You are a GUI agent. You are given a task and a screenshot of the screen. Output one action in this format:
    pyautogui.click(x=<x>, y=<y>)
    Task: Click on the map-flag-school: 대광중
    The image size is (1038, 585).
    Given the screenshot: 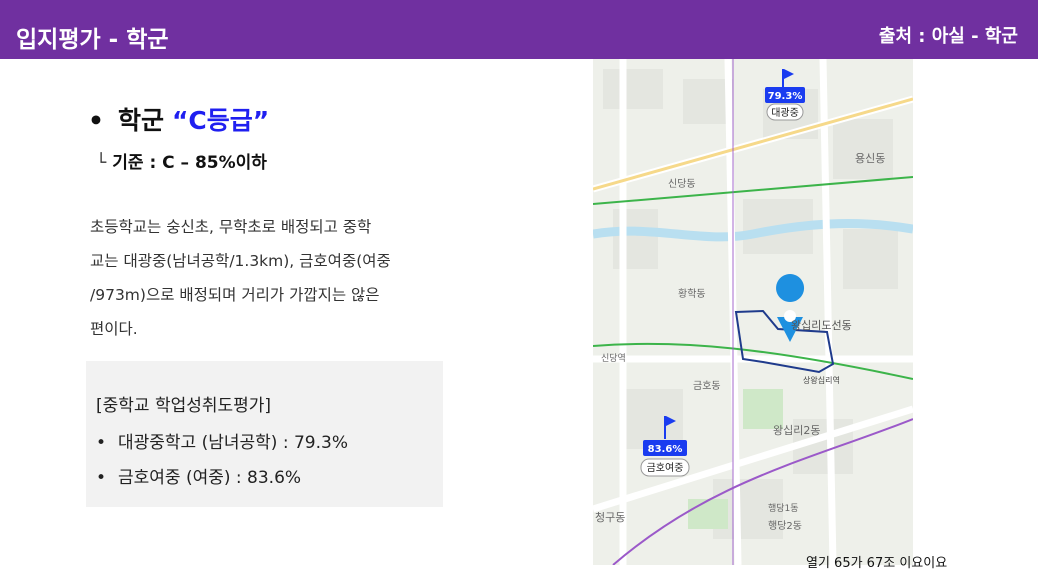 What is the action you would take?
    pyautogui.click(x=785, y=113)
    